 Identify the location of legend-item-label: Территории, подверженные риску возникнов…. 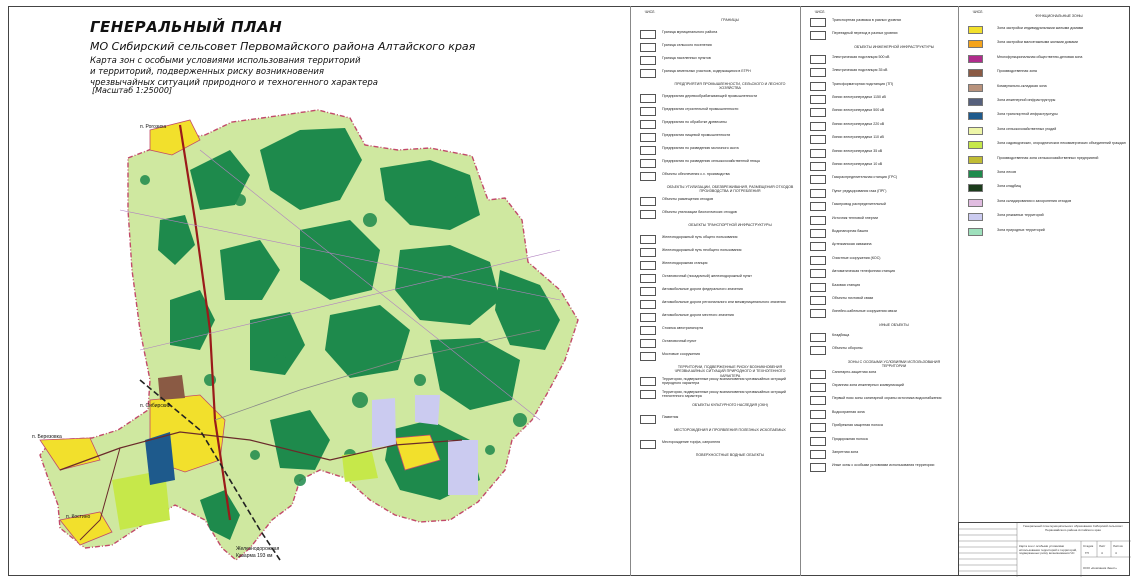
(724, 394).